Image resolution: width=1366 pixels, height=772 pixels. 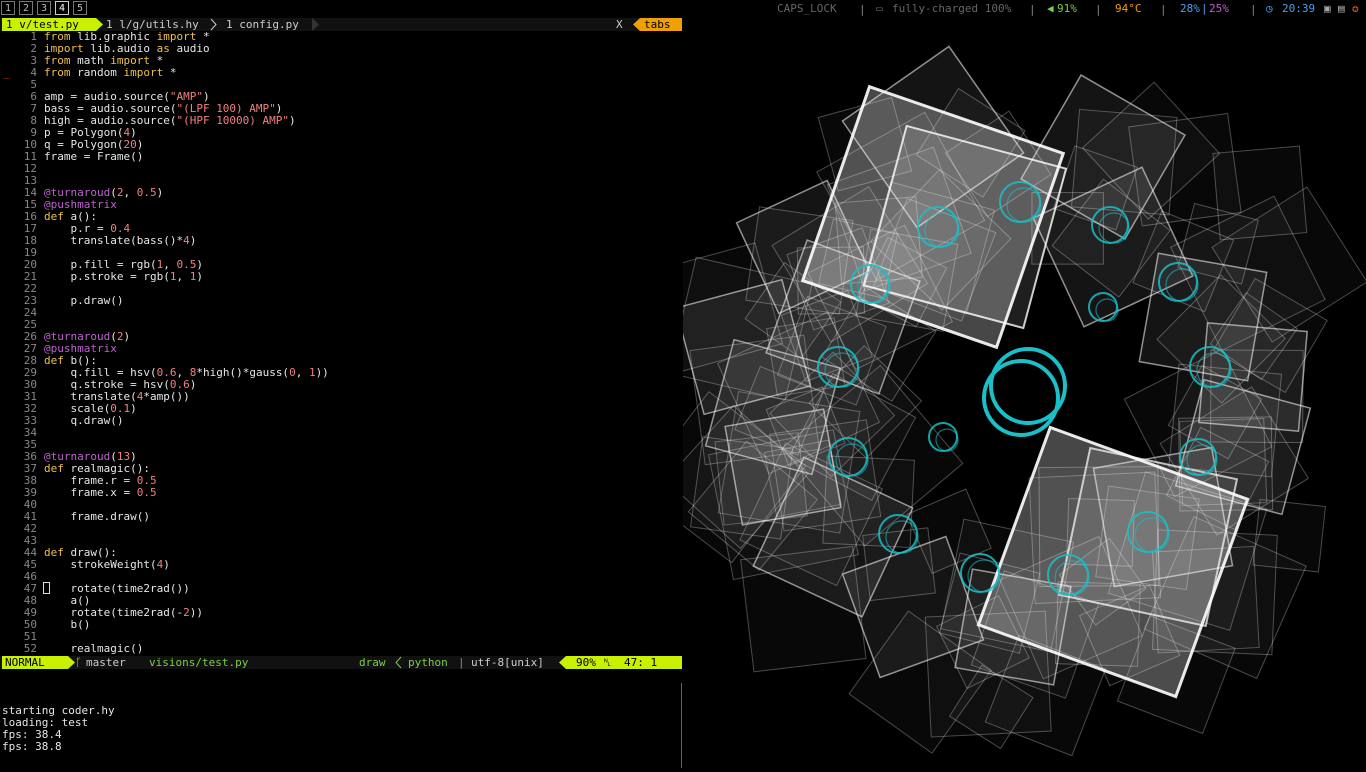 What do you see at coordinates (6, 72) in the screenshot?
I see `error-sign-icon: _` at bounding box center [6, 72].